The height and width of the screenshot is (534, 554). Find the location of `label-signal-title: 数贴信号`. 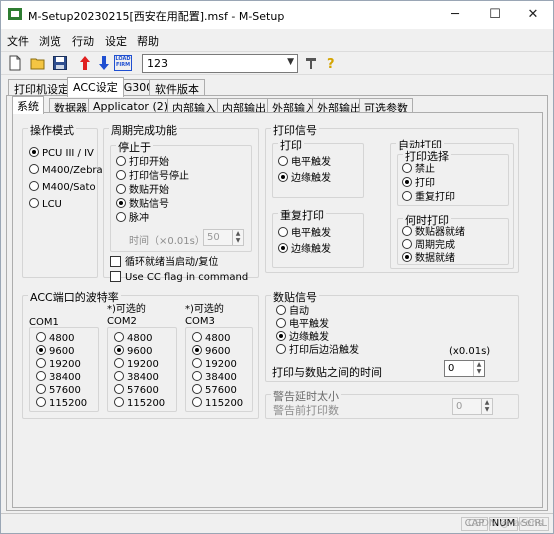

label-signal-title: 数贴信号 is located at coordinates (295, 297).